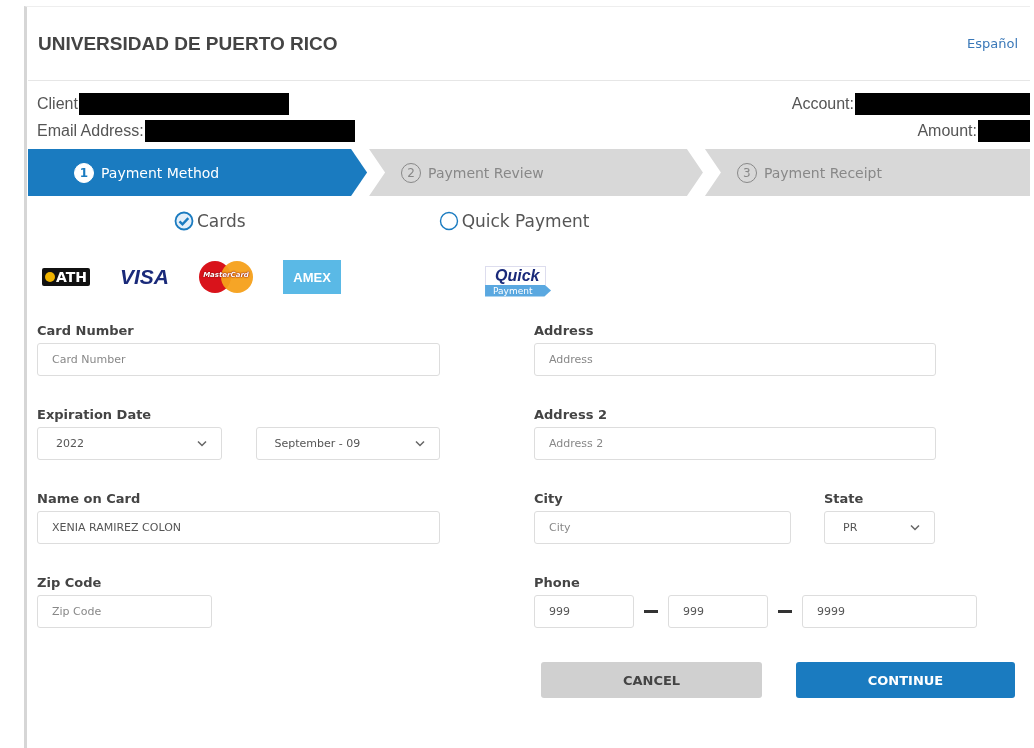 Image resolution: width=1034 pixels, height=748 pixels. Describe the element at coordinates (312, 277) in the screenshot. I see `amex-logo: AMEX` at that location.